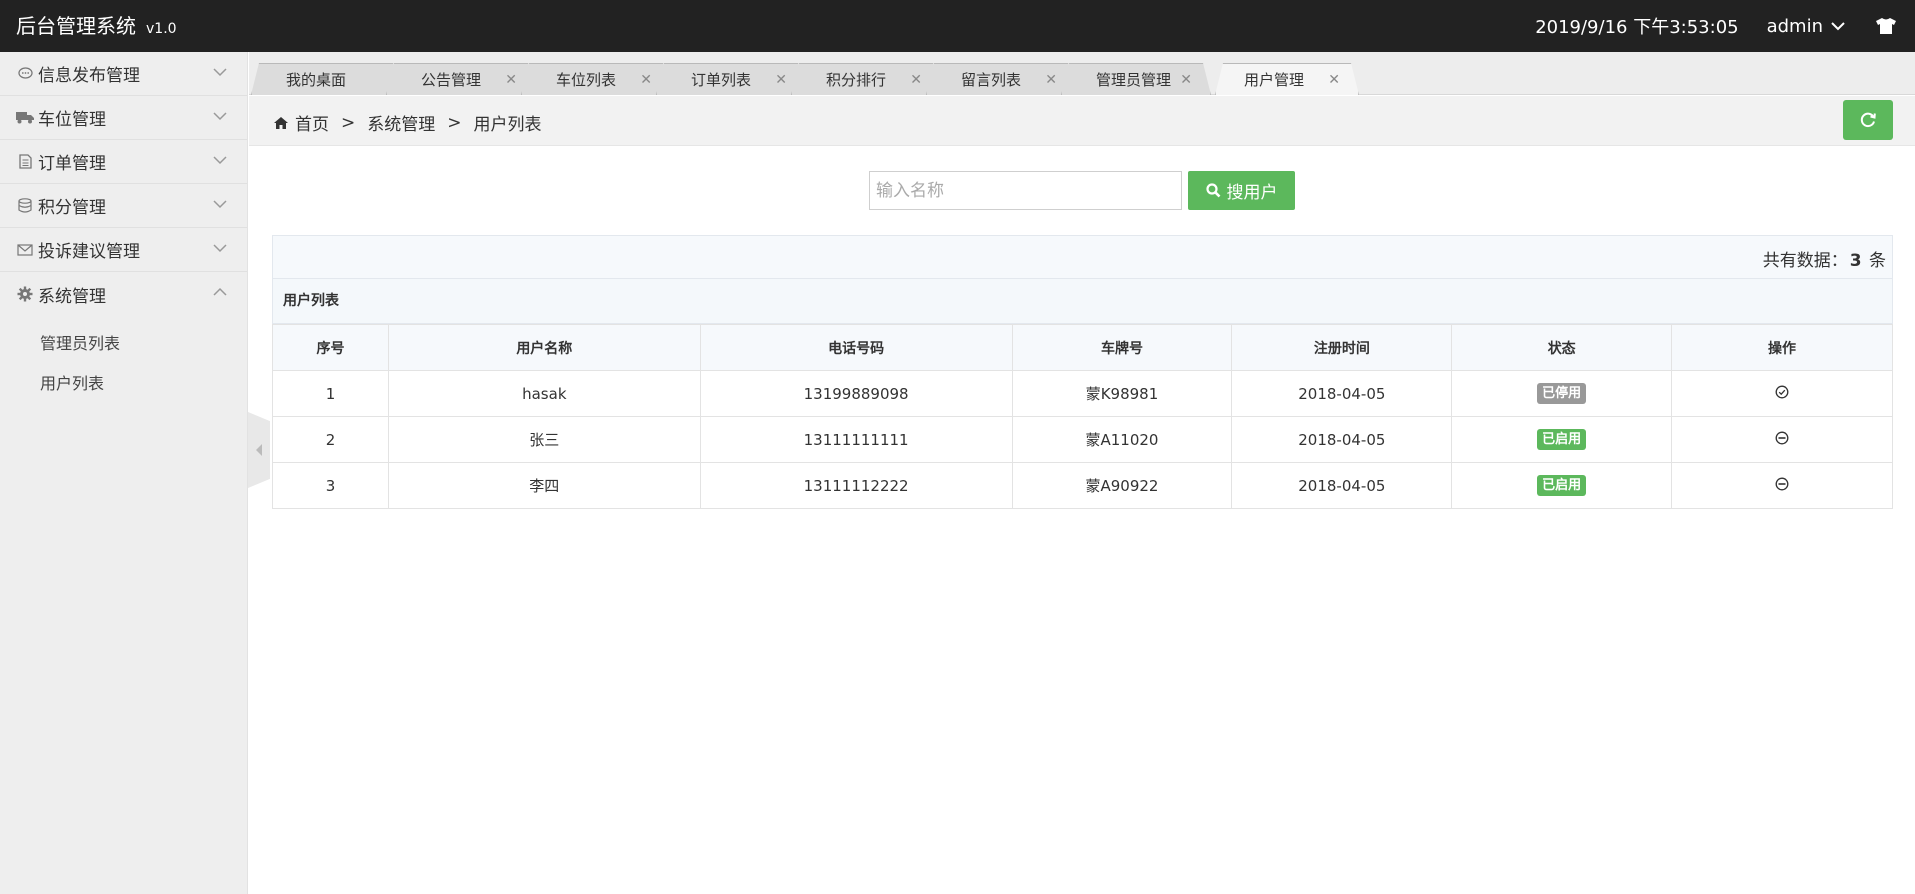  Describe the element at coordinates (1824, 258) in the screenshot. I see `data-count: 共有数据： 3 条` at that location.